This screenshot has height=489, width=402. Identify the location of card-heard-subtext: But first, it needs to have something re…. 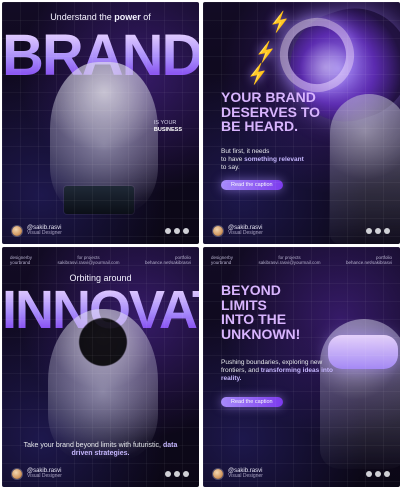
(281, 160).